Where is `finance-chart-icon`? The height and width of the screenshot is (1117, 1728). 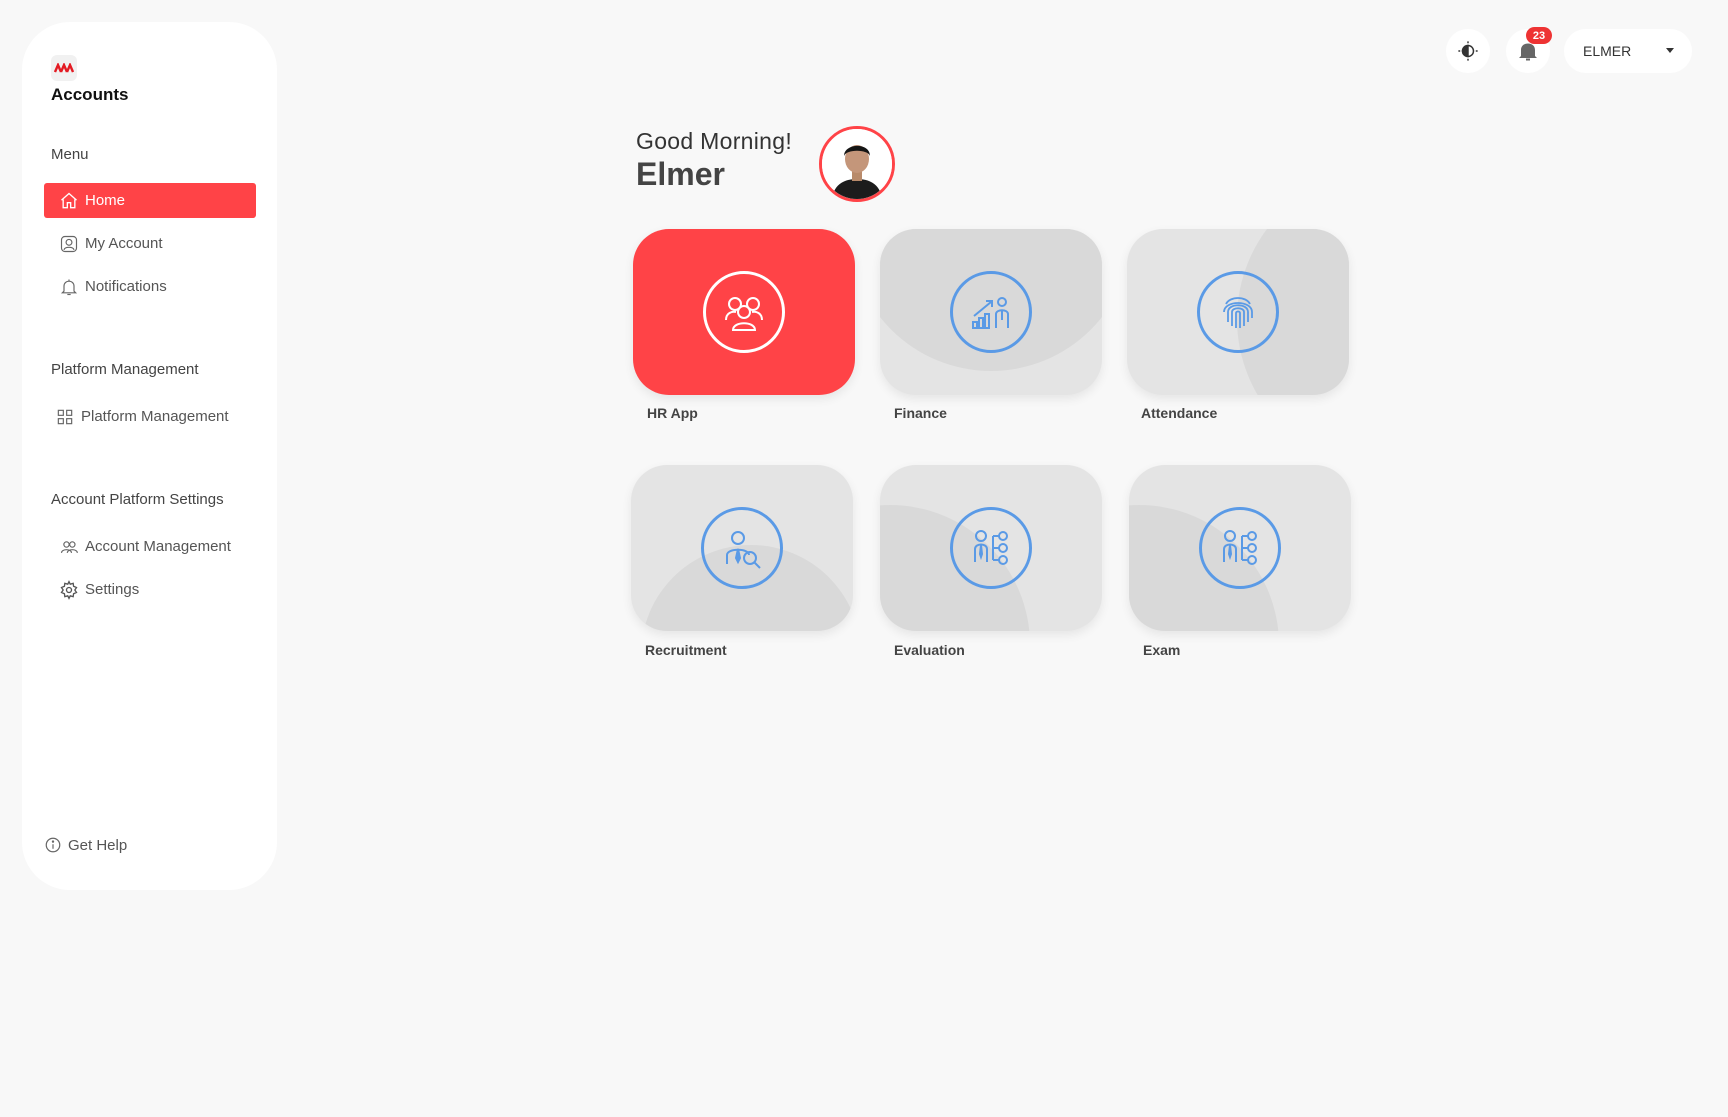
finance-chart-icon is located at coordinates (990, 313).